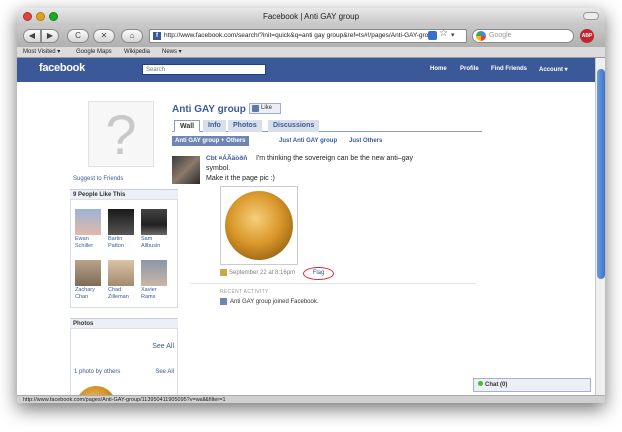 Image resolution: width=622 pixels, height=432 pixels. What do you see at coordinates (523, 36) in the screenshot?
I see `browser-search-input: Google` at bounding box center [523, 36].